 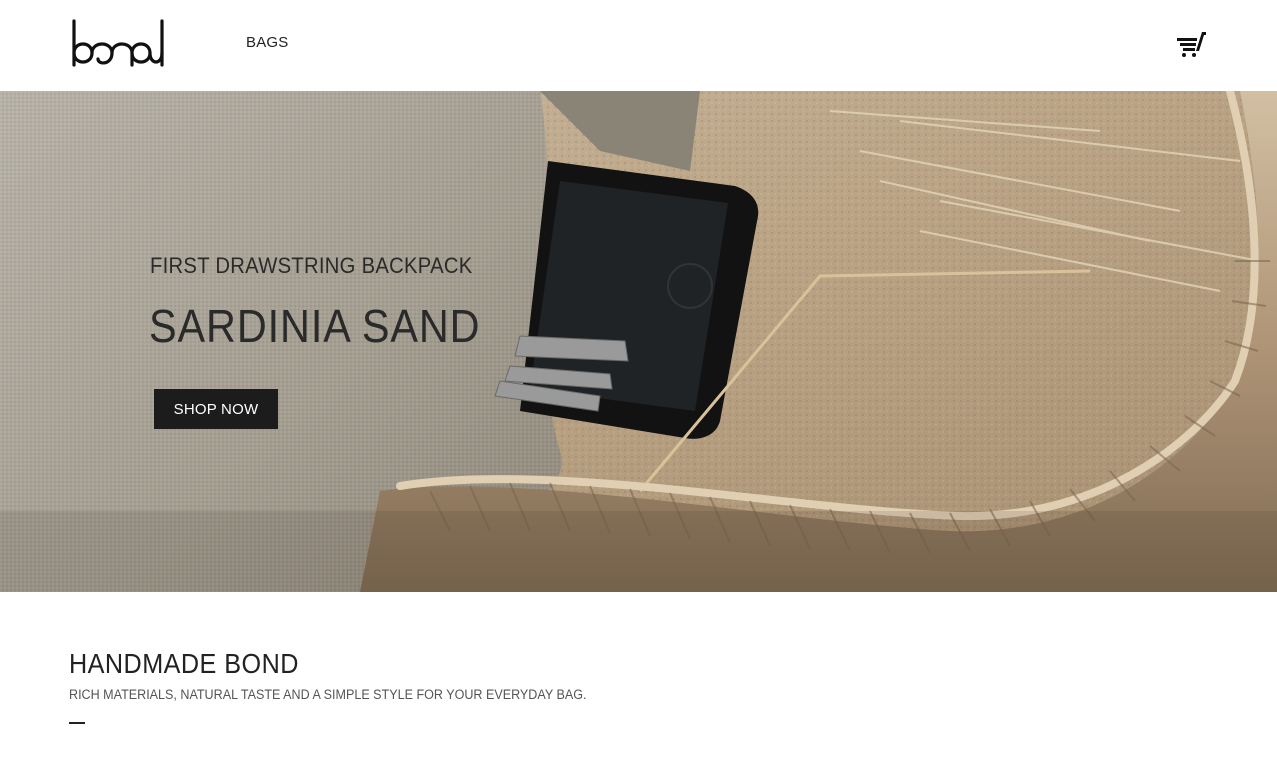 What do you see at coordinates (184, 663) in the screenshot?
I see `section-title: HANDMADE BOND` at bounding box center [184, 663].